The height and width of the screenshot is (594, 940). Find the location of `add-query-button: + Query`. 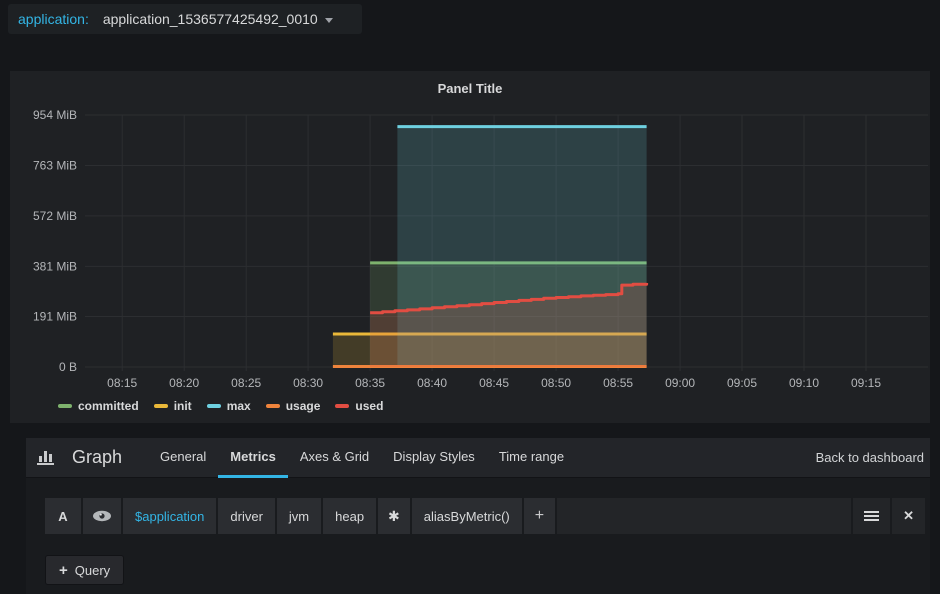

add-query-button: + Query is located at coordinates (85, 570).